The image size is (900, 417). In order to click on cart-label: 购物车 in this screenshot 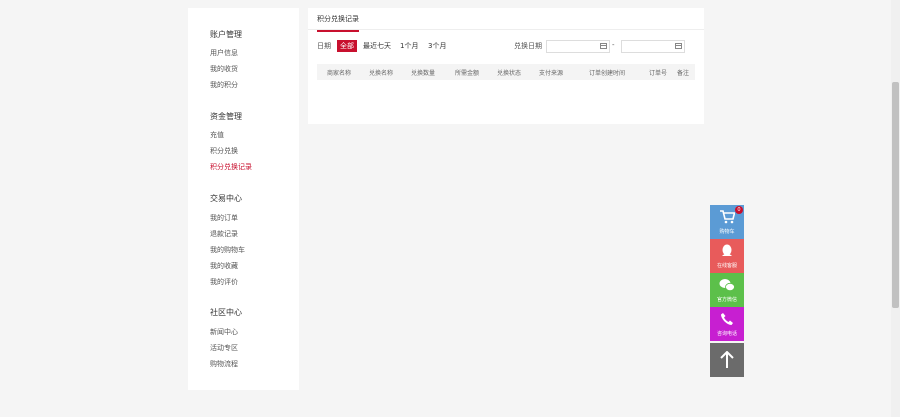, I will do `click(727, 232)`.